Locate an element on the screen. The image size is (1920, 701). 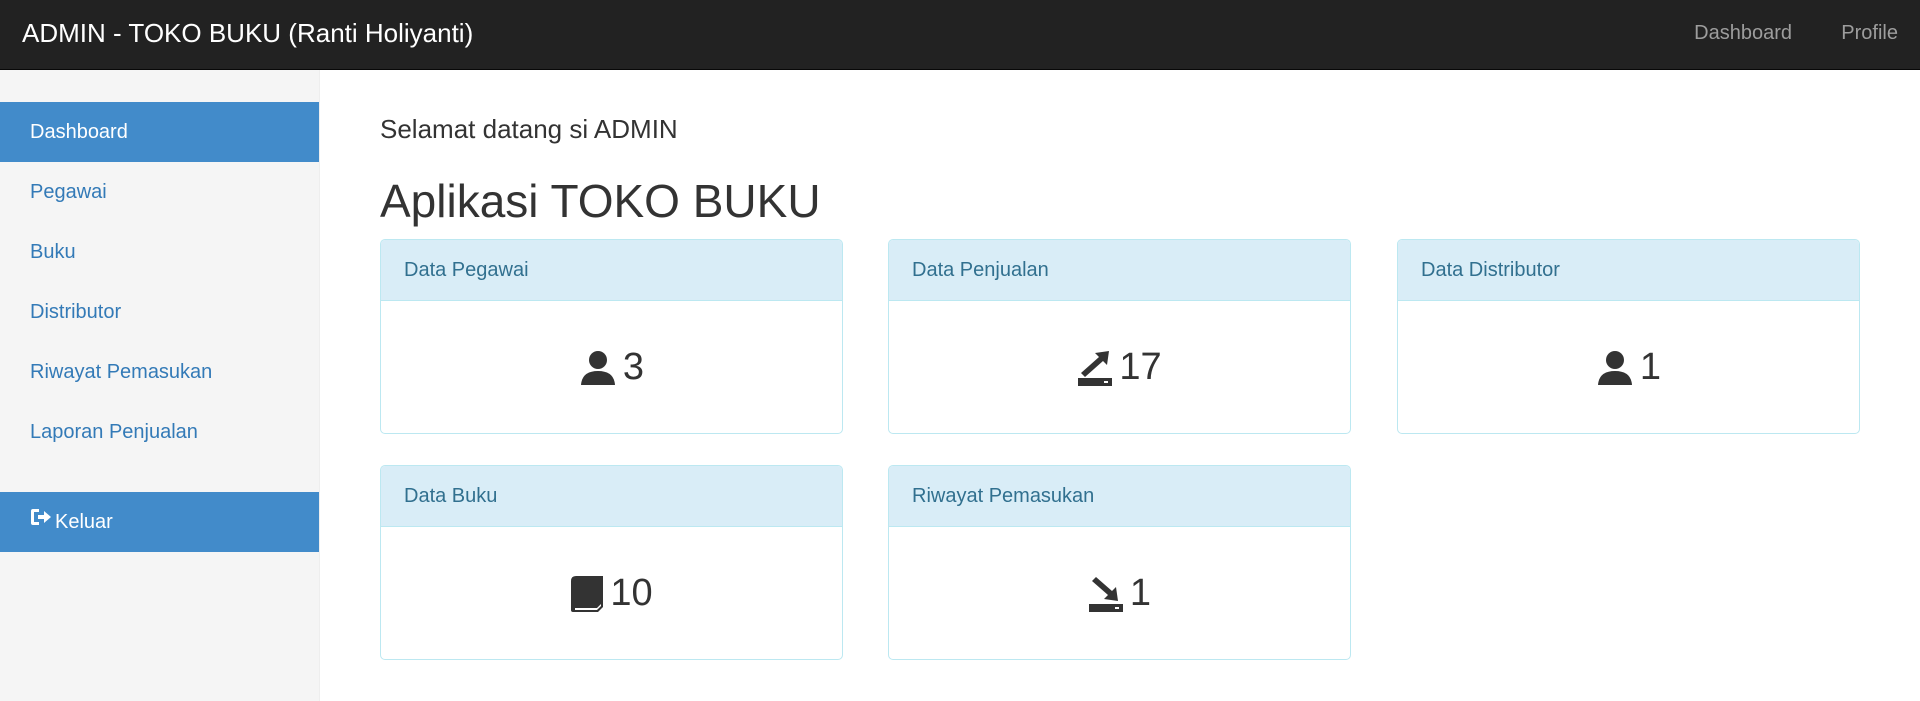
export-icon is located at coordinates (1095, 368).